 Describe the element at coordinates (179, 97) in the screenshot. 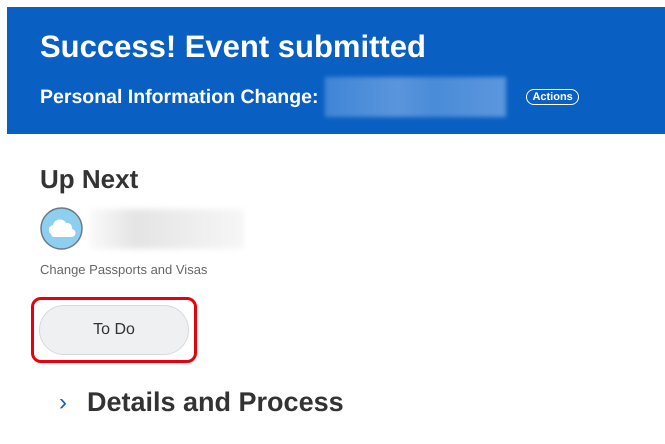

I see `banner-subtitle: Personal Information Change:` at that location.